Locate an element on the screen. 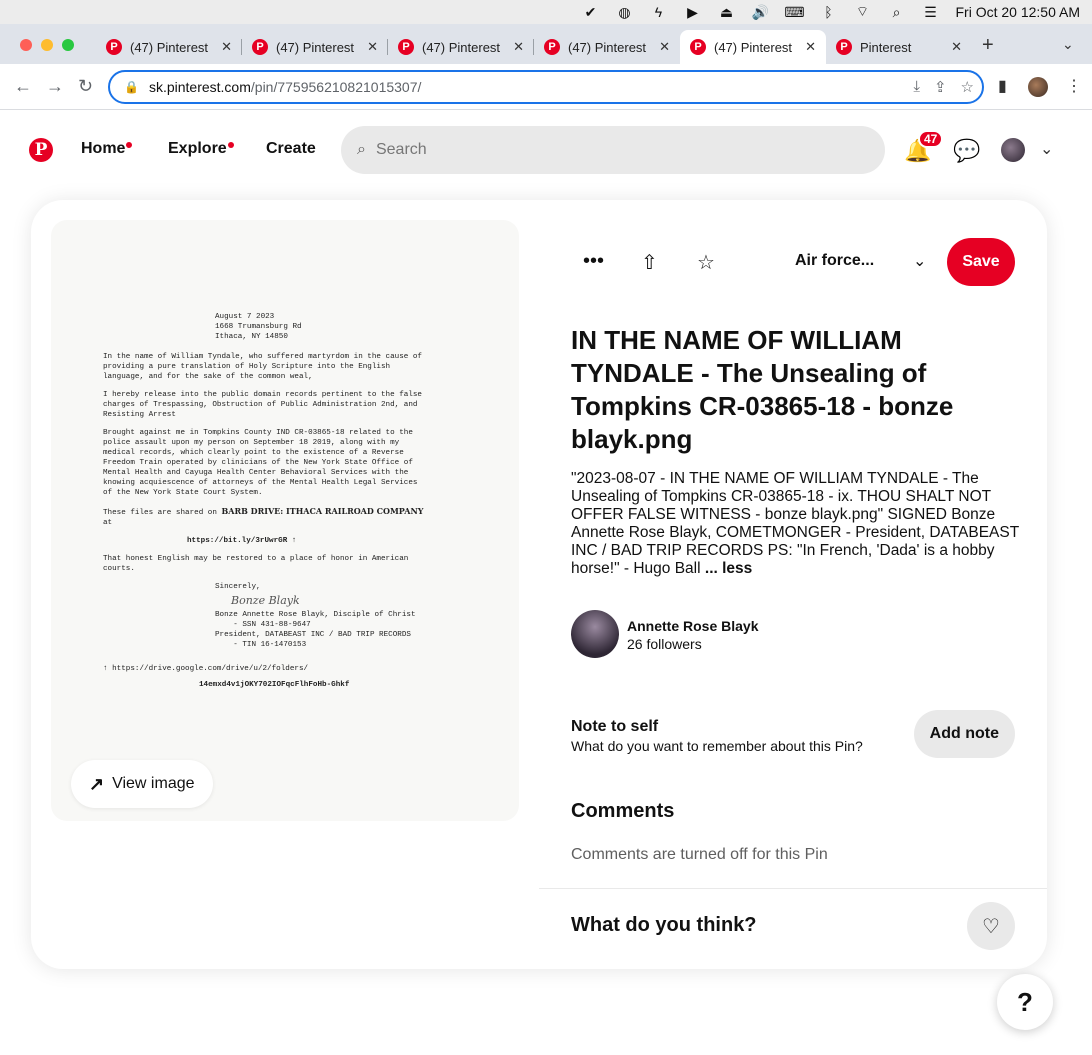 The width and height of the screenshot is (1092, 1055). note-title: Note to self is located at coordinates (615, 726).